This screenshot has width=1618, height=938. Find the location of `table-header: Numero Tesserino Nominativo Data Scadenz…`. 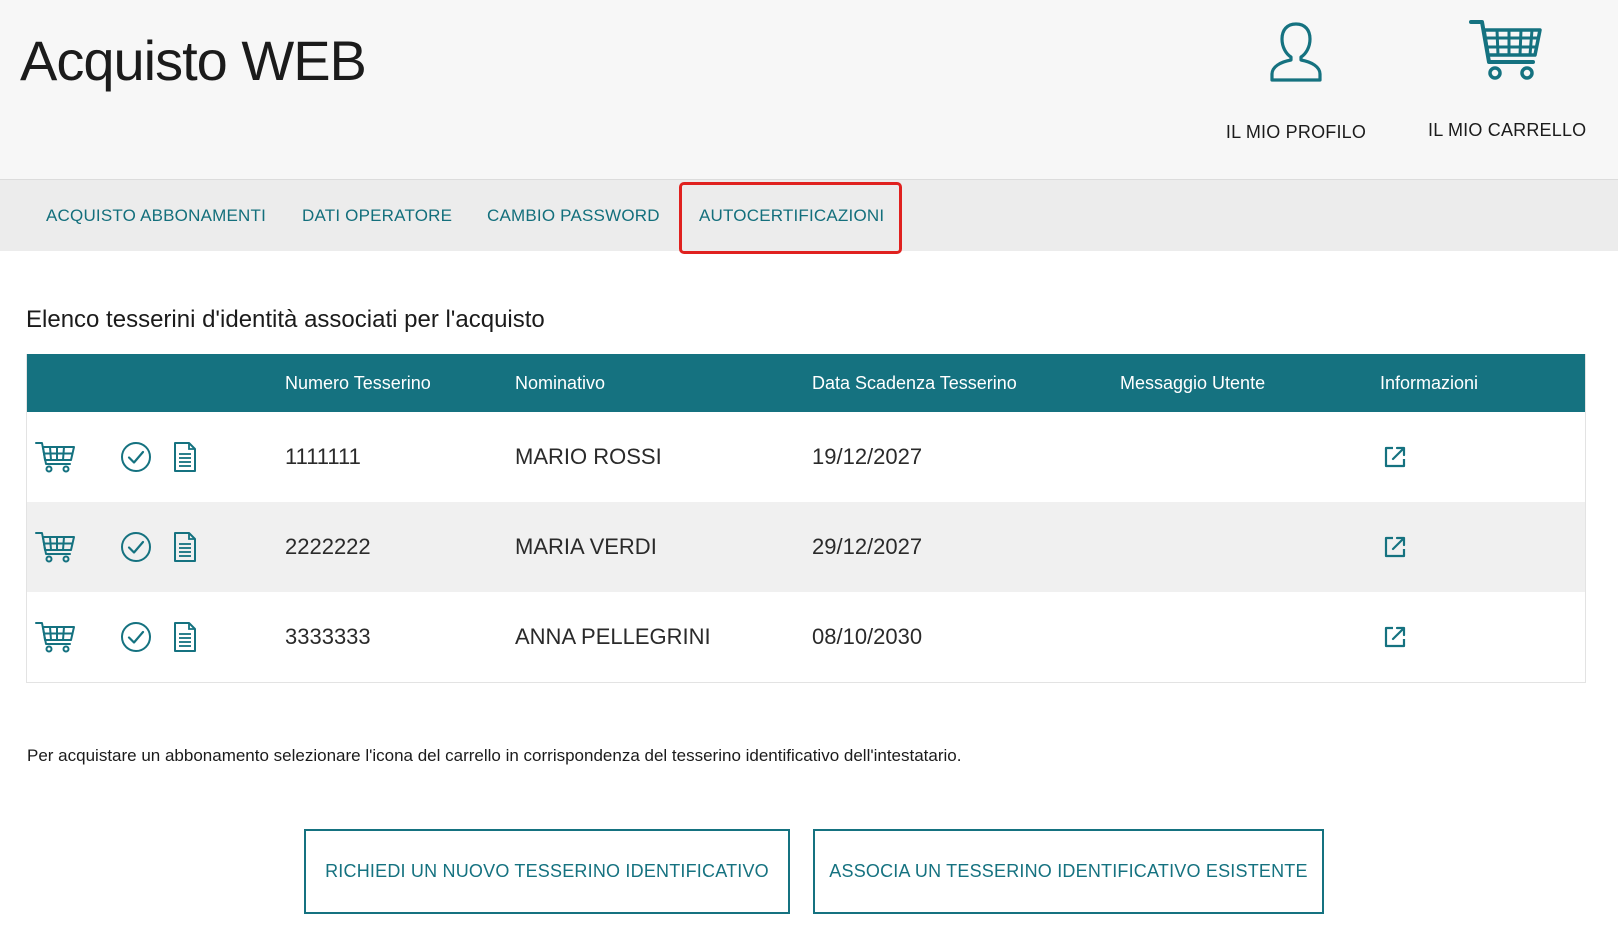

table-header: Numero Tesserino Nominativo Data Scadenz… is located at coordinates (806, 383).